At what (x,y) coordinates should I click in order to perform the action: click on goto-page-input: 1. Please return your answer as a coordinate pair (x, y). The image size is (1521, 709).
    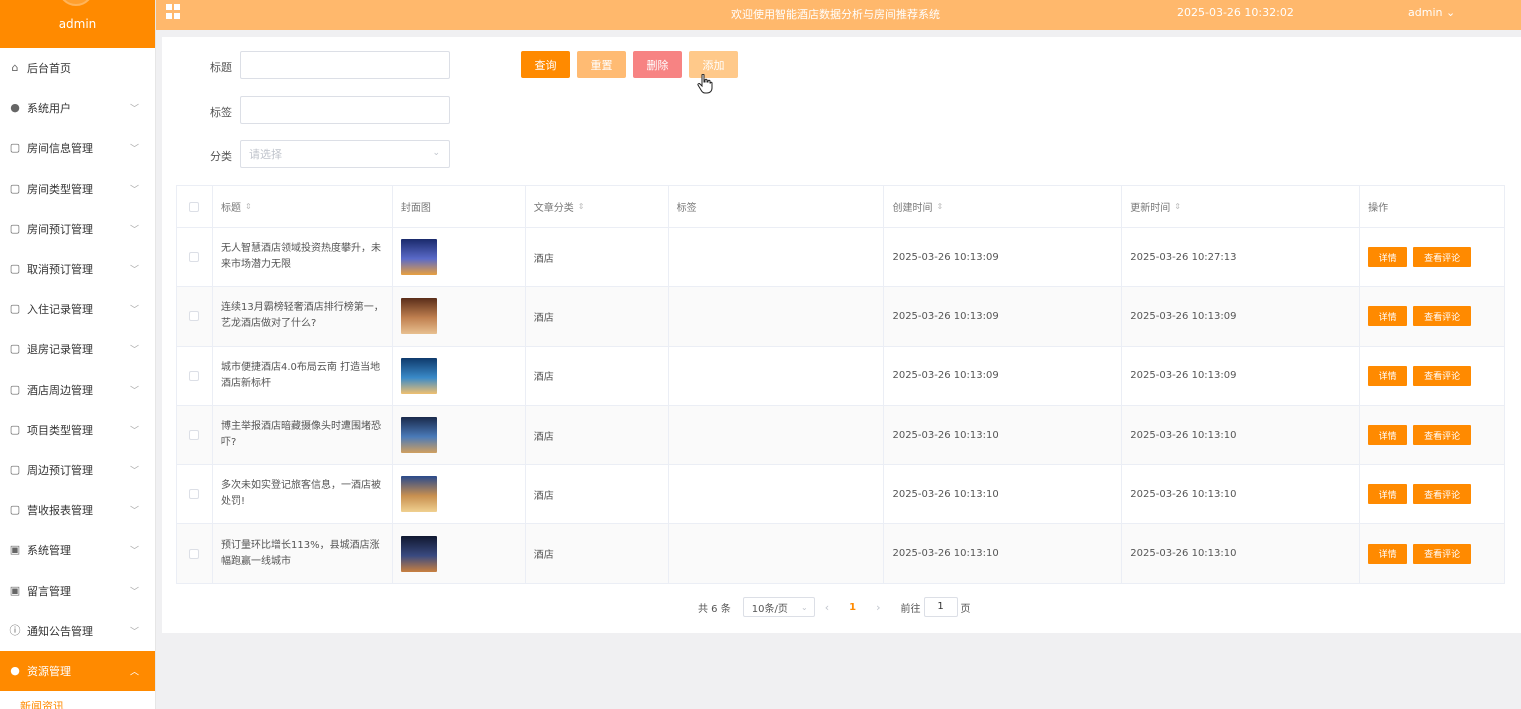
    Looking at the image, I should click on (940, 607).